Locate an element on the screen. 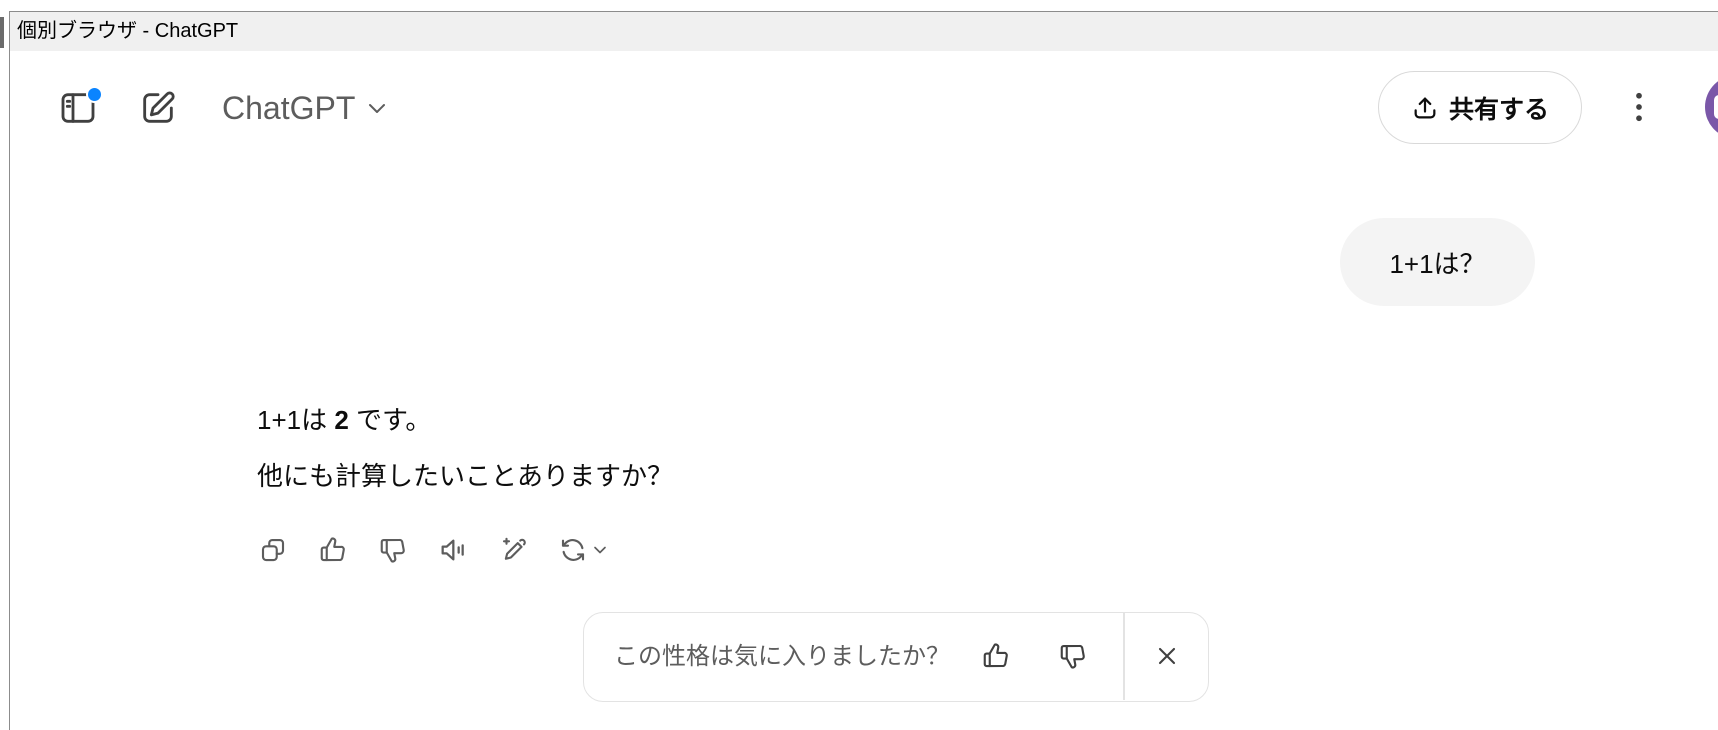 This screenshot has height=730, width=1718. user-message-bubble: 1+1は？ is located at coordinates (1437, 262).